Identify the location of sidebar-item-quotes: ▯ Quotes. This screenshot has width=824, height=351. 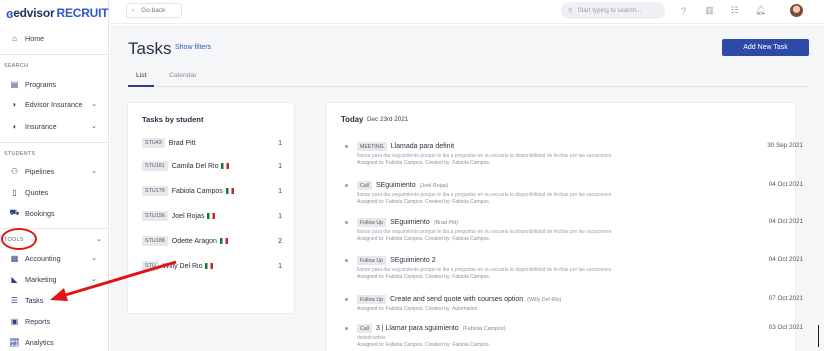
(54, 192).